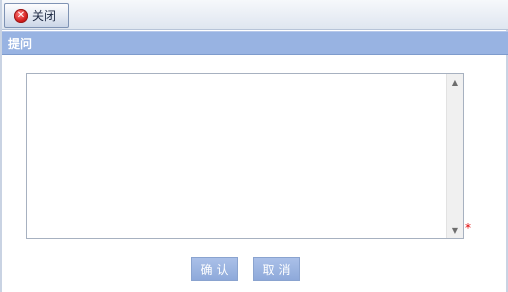 The height and width of the screenshot is (292, 508). Describe the element at coordinates (21, 15) in the screenshot. I see `close-icon: ✕` at that location.